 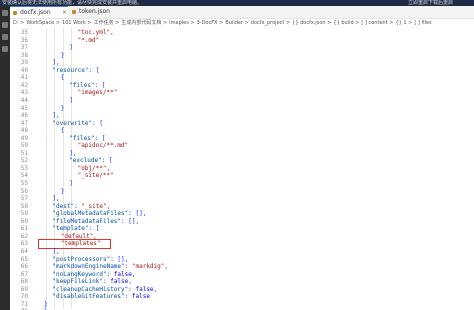 What do you see at coordinates (24, 123) in the screenshot?
I see `line-number: 47` at bounding box center [24, 123].